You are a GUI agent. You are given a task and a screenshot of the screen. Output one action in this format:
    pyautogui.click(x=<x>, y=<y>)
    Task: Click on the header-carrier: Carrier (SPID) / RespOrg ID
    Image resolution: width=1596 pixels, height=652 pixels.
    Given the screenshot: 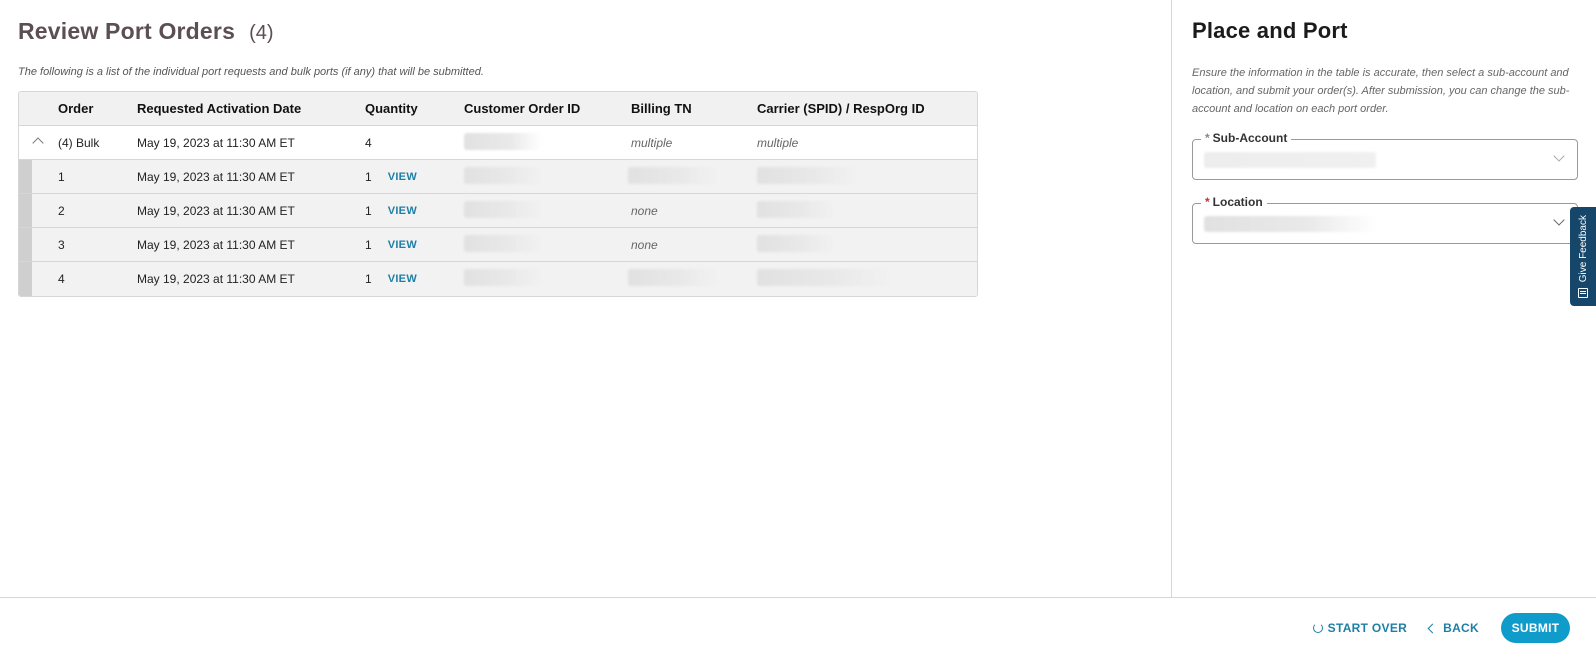 What is the action you would take?
    pyautogui.click(x=841, y=108)
    